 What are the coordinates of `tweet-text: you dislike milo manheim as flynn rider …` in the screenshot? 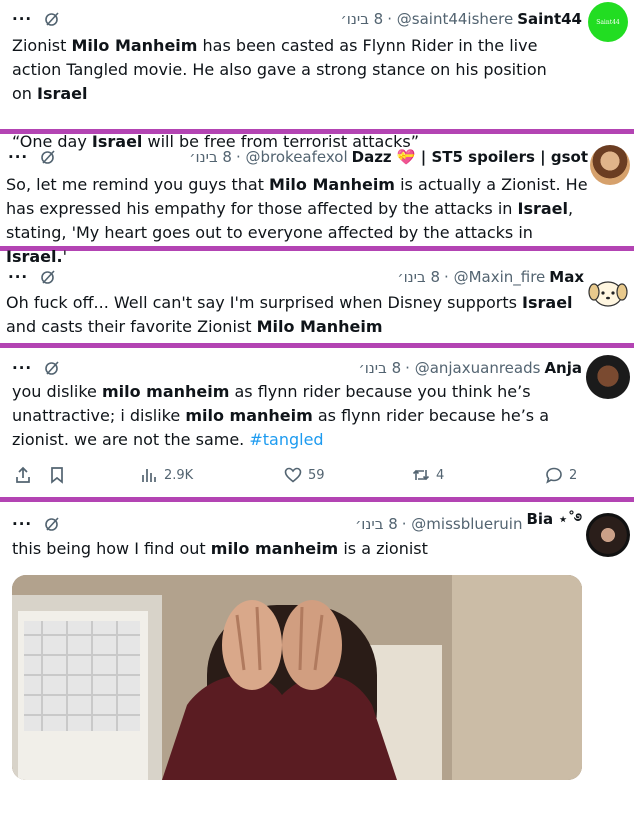 It's located at (280, 415).